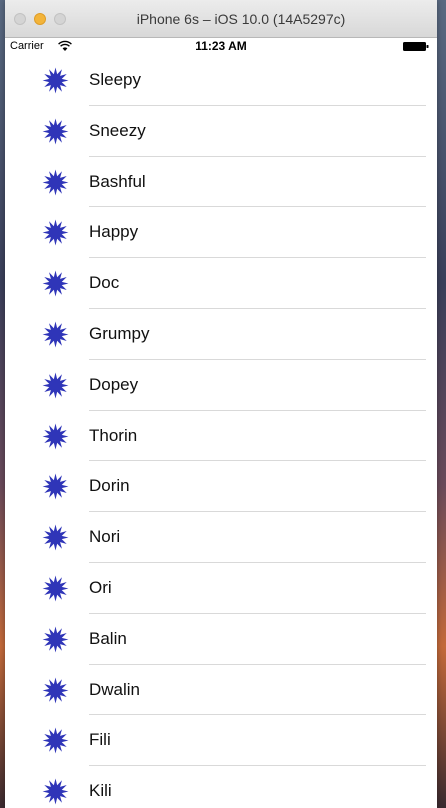  Describe the element at coordinates (108, 638) in the screenshot. I see `row-label: Balin` at that location.